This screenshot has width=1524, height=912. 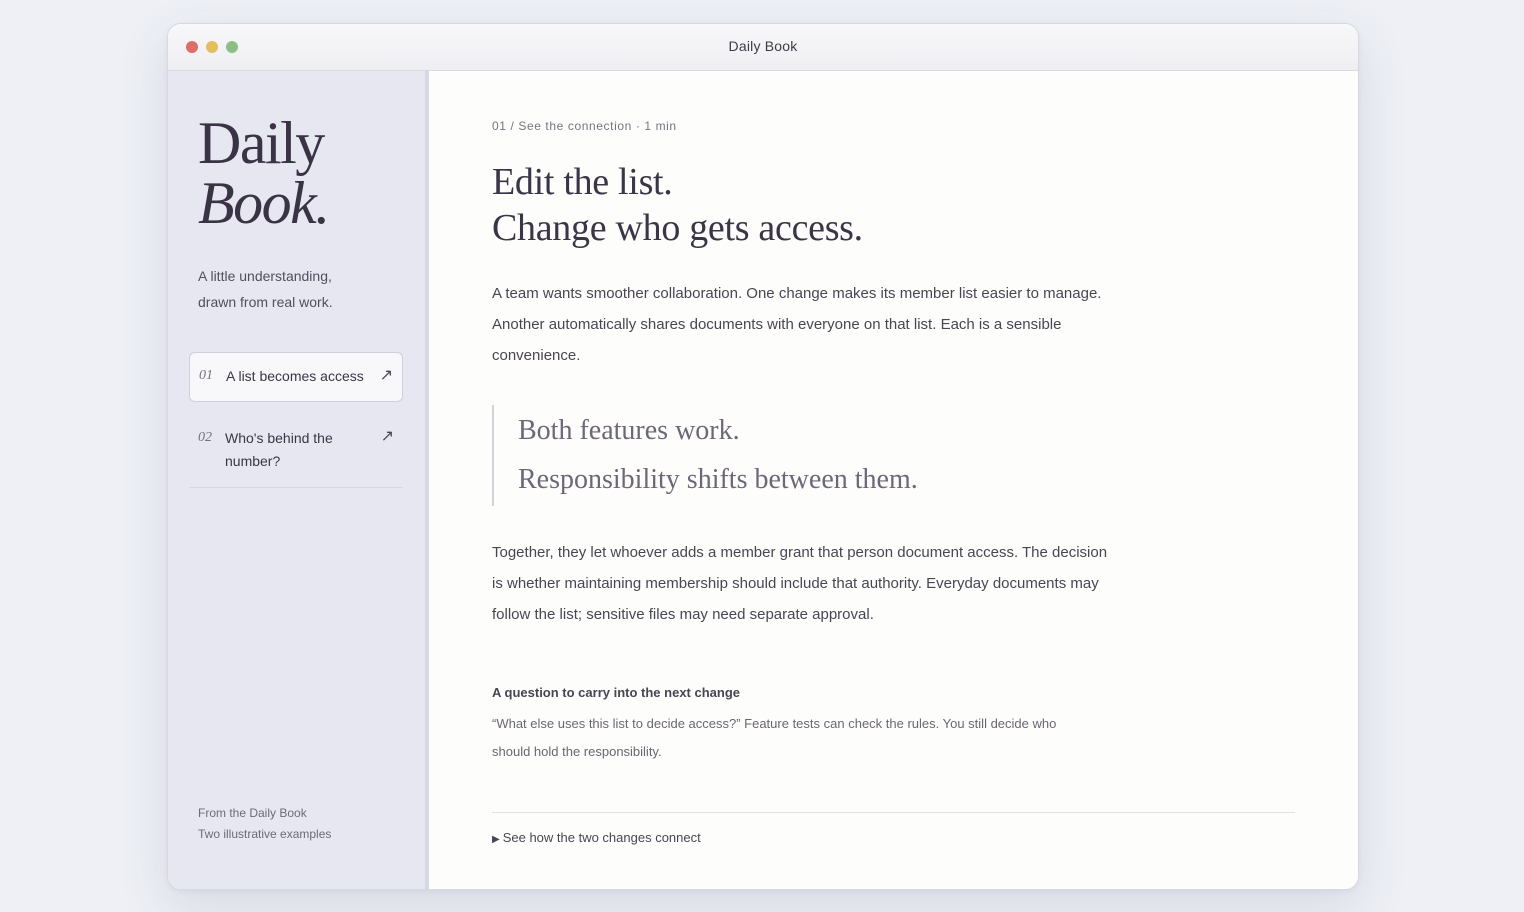 What do you see at coordinates (677, 205) in the screenshot?
I see `article-headline: Edit the list. Change who gets access.` at bounding box center [677, 205].